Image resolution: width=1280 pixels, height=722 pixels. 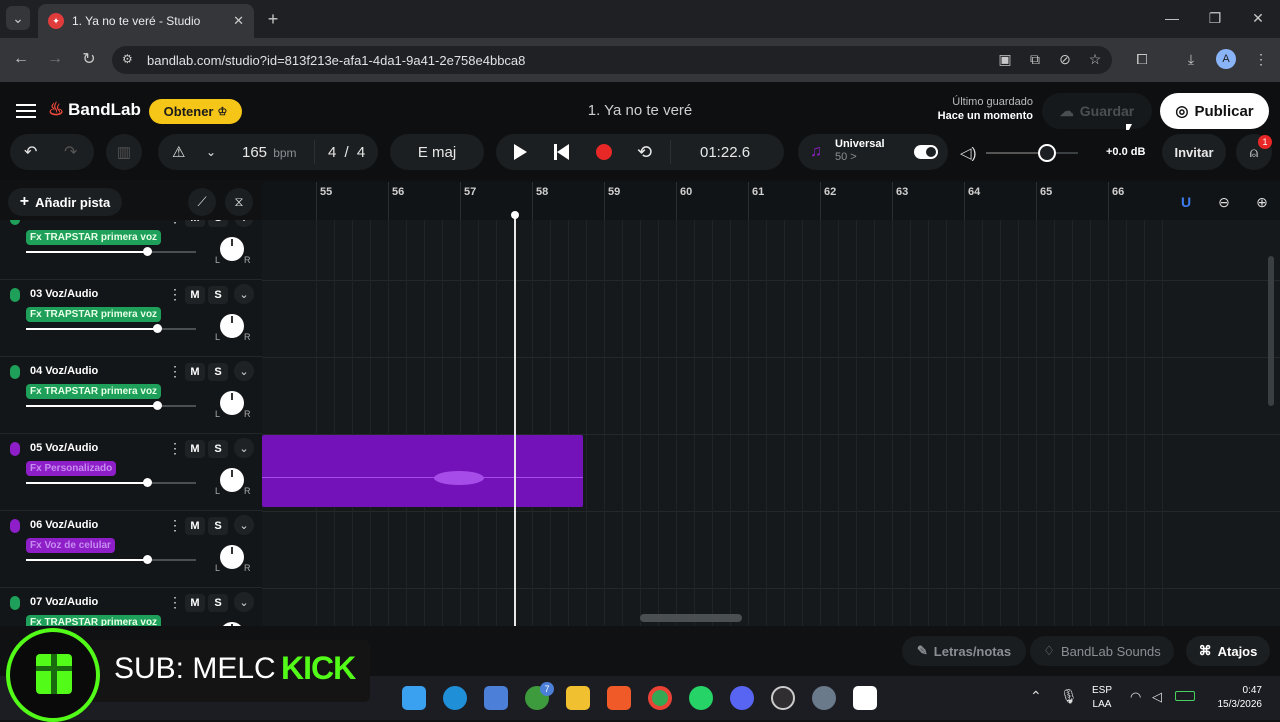 I want to click on tray-chevron-icon: ⌃, so click(x=1036, y=696).